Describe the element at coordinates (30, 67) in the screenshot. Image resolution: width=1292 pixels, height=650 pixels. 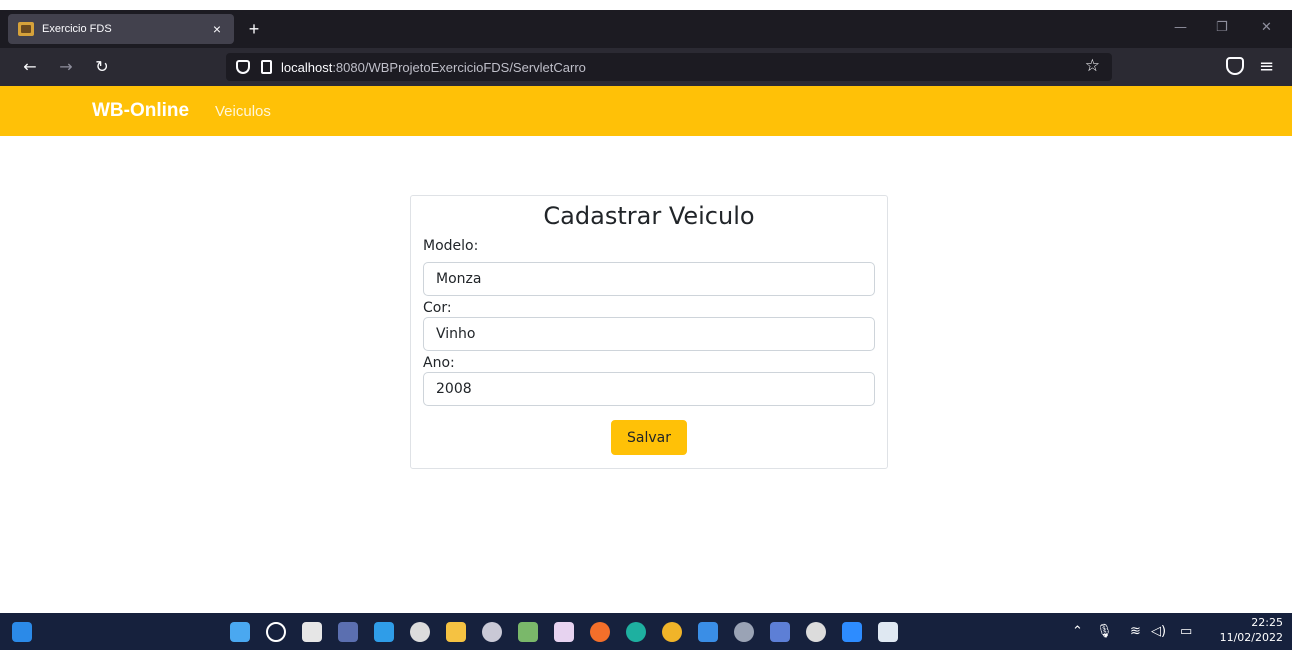
I see `back-arrow-icon: ←` at that location.